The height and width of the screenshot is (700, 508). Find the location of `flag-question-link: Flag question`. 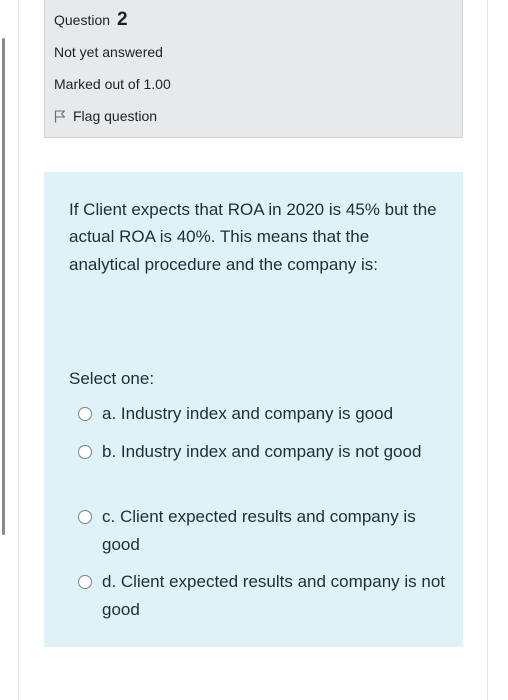

flag-question-link: Flag question is located at coordinates (105, 116).